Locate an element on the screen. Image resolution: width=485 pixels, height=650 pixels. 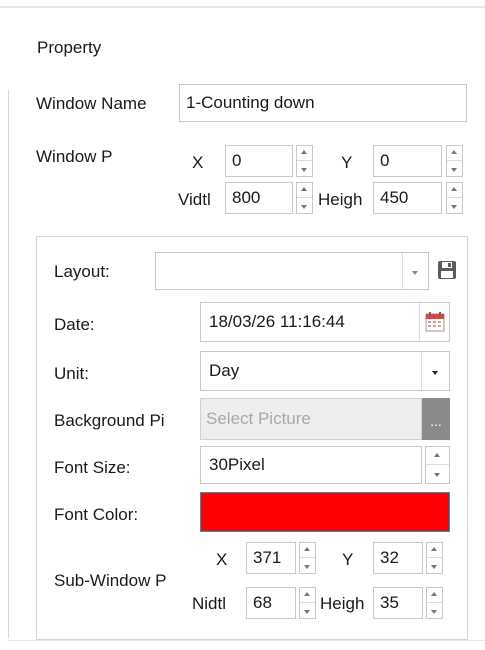
window-y-stepper is located at coordinates (454, 161).